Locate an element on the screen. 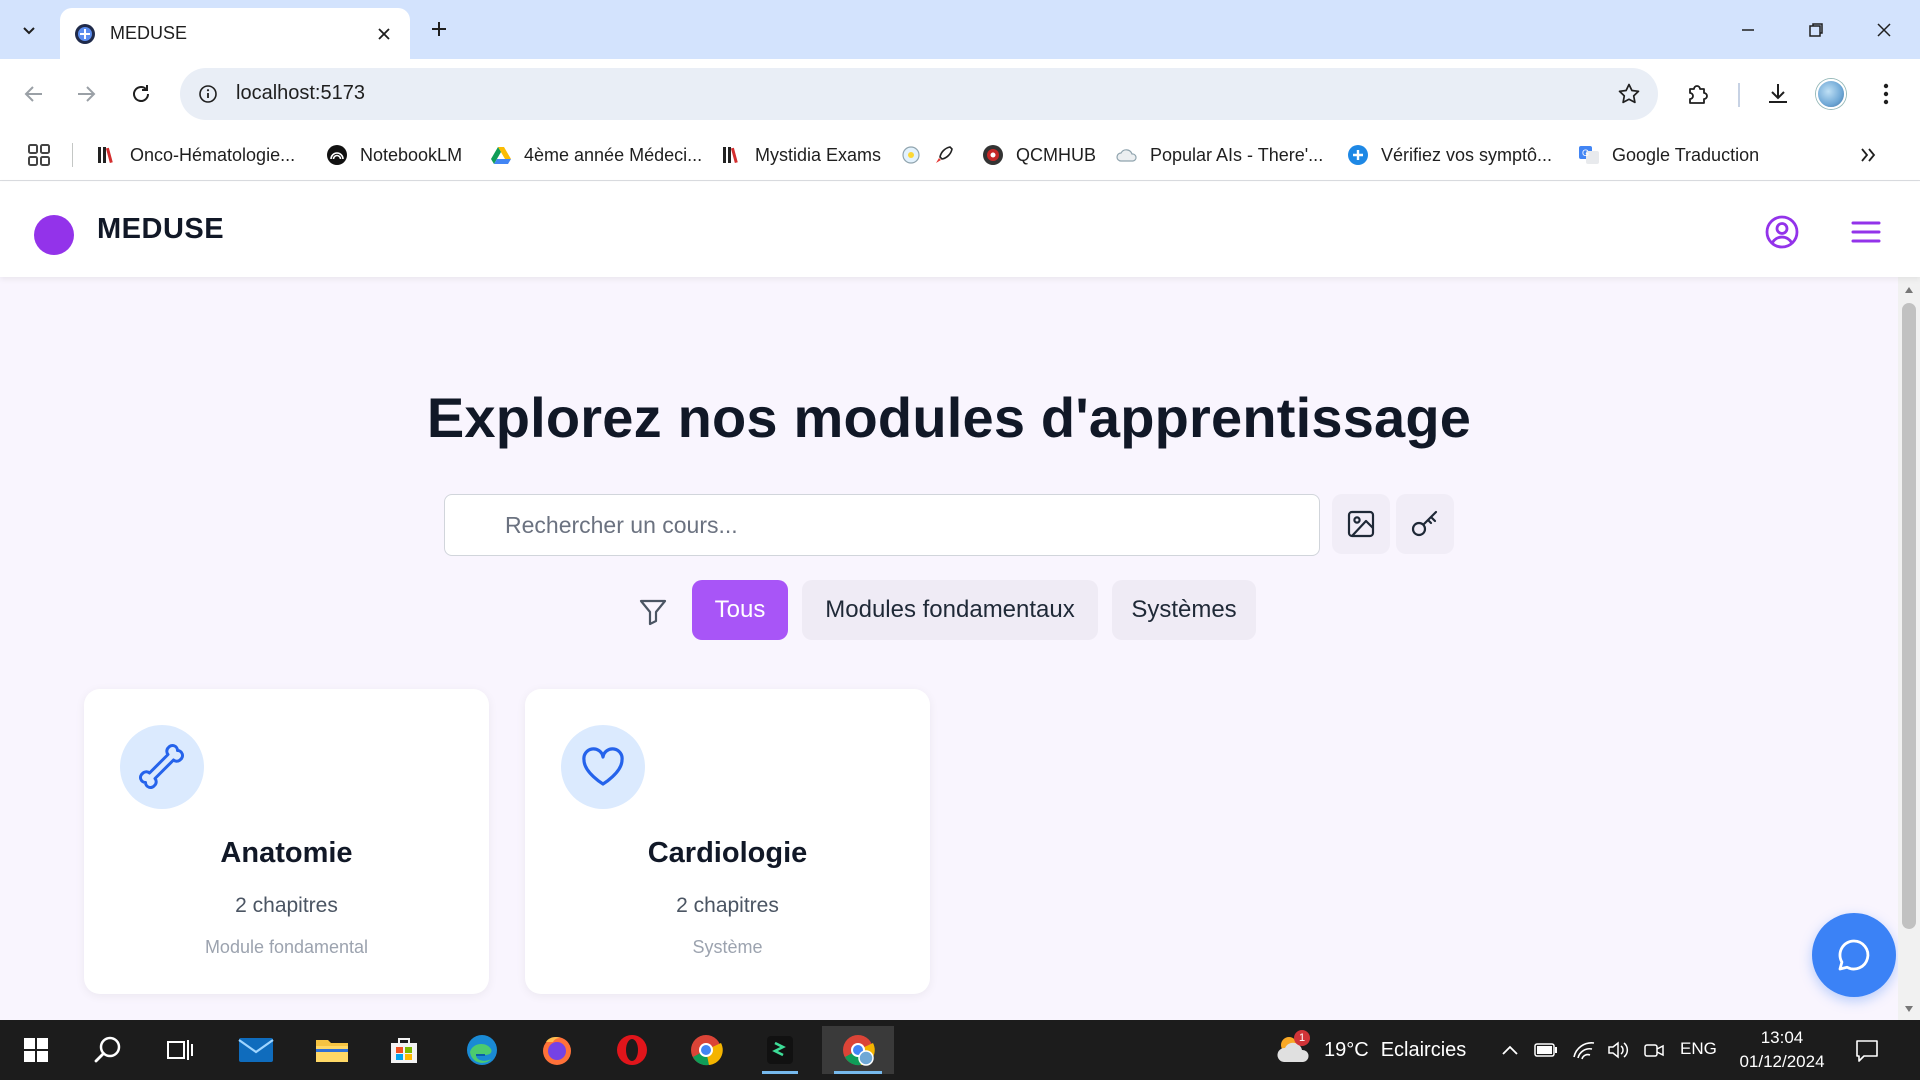 The width and height of the screenshot is (1920, 1080). card-type: Système is located at coordinates (727, 947).